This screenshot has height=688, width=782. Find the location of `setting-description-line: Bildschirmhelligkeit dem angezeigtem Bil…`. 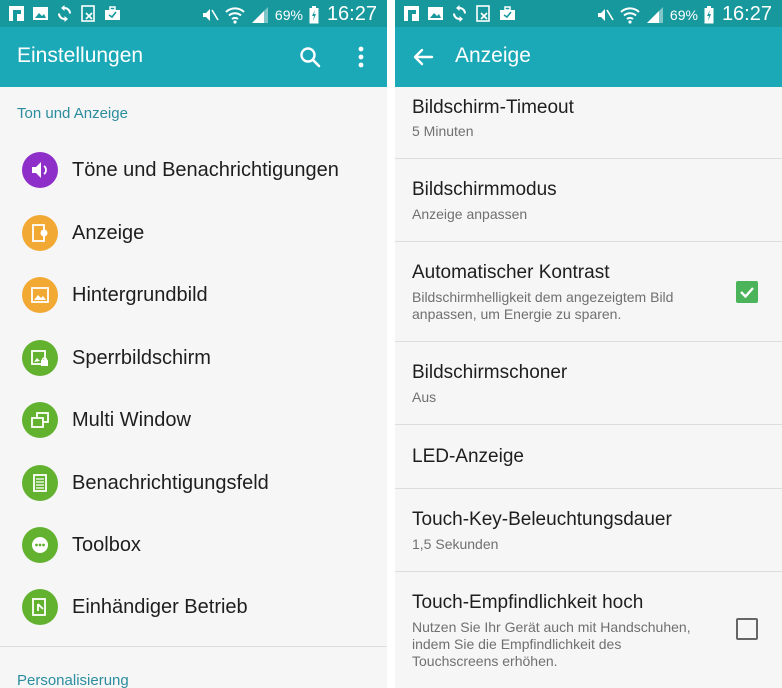

setting-description-line: Bildschirmhelligkeit dem angezeigtem Bil… is located at coordinates (543, 297).